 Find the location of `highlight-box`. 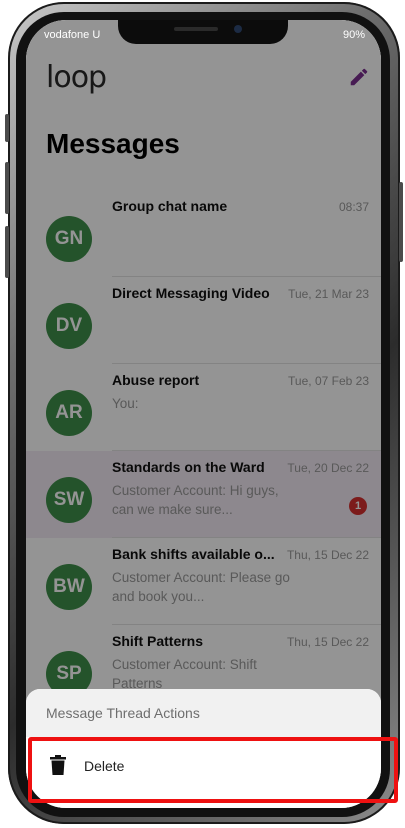

highlight-box is located at coordinates (213, 770).